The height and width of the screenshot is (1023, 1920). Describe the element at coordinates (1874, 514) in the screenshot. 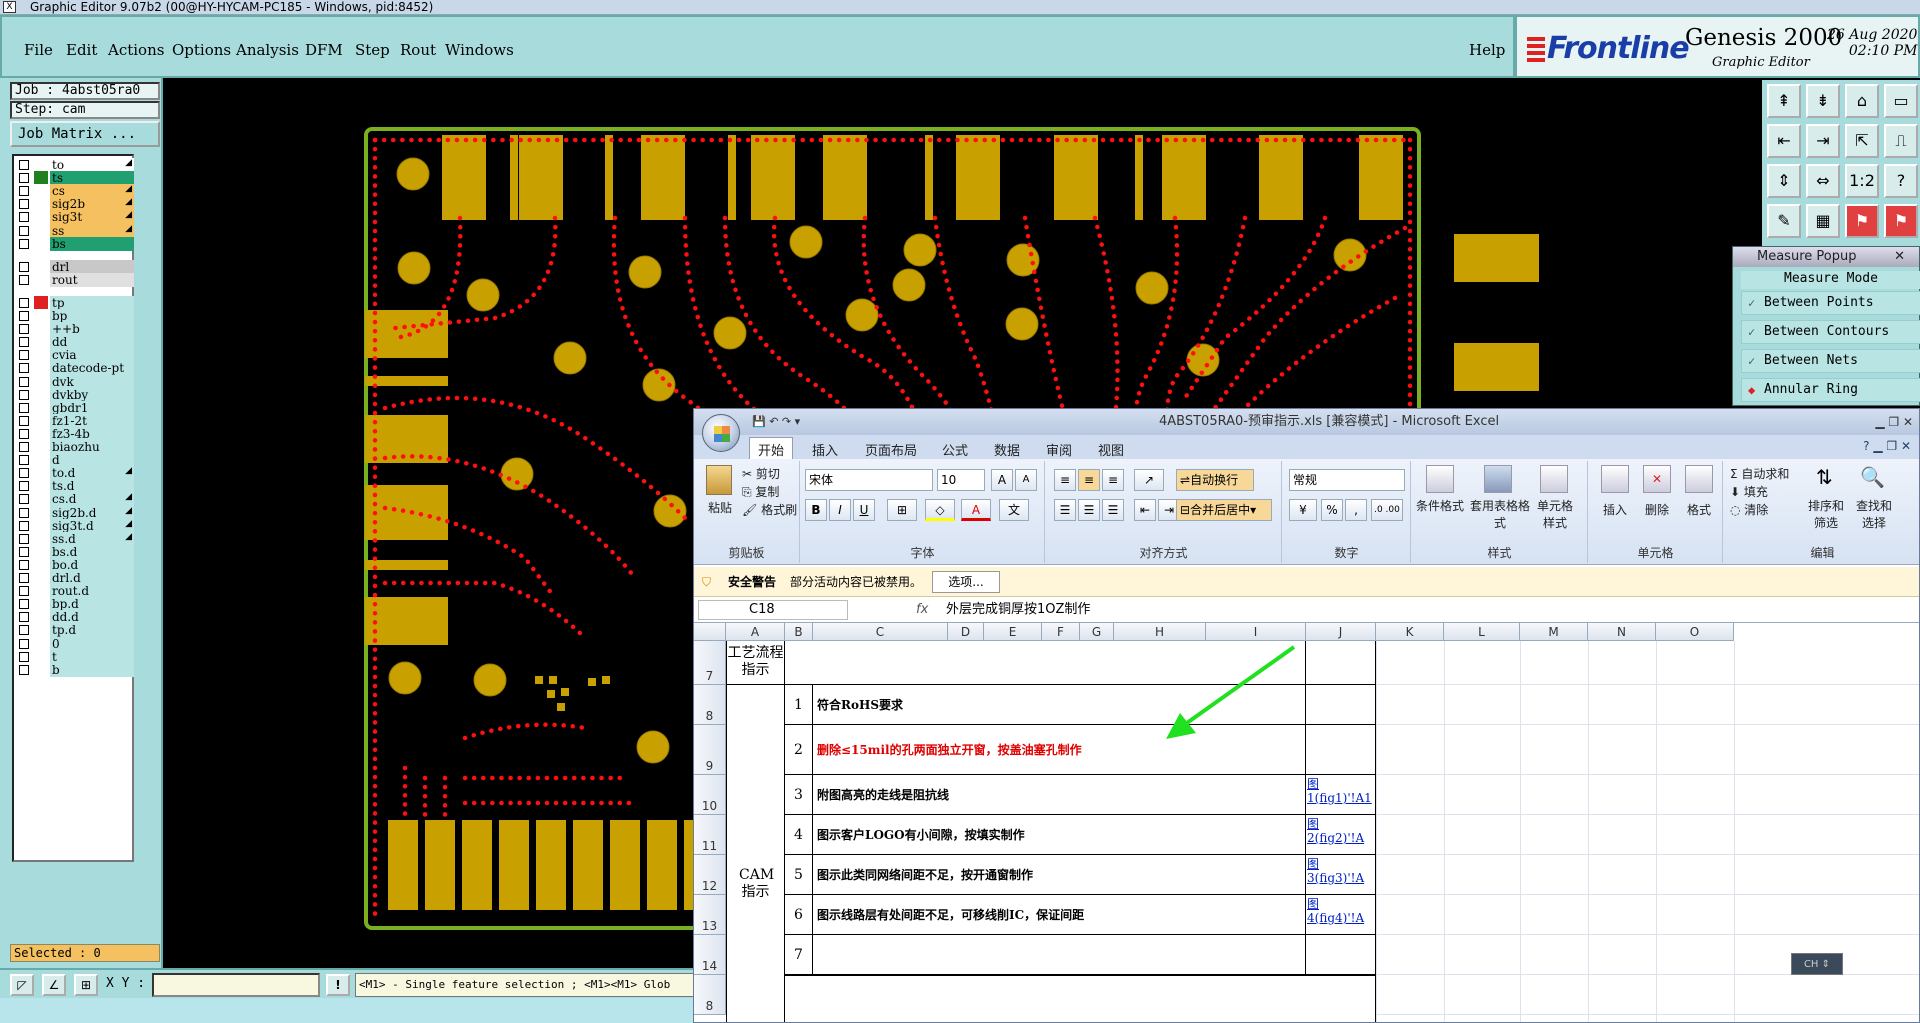

I see `find-select-button: 查找和选择` at that location.